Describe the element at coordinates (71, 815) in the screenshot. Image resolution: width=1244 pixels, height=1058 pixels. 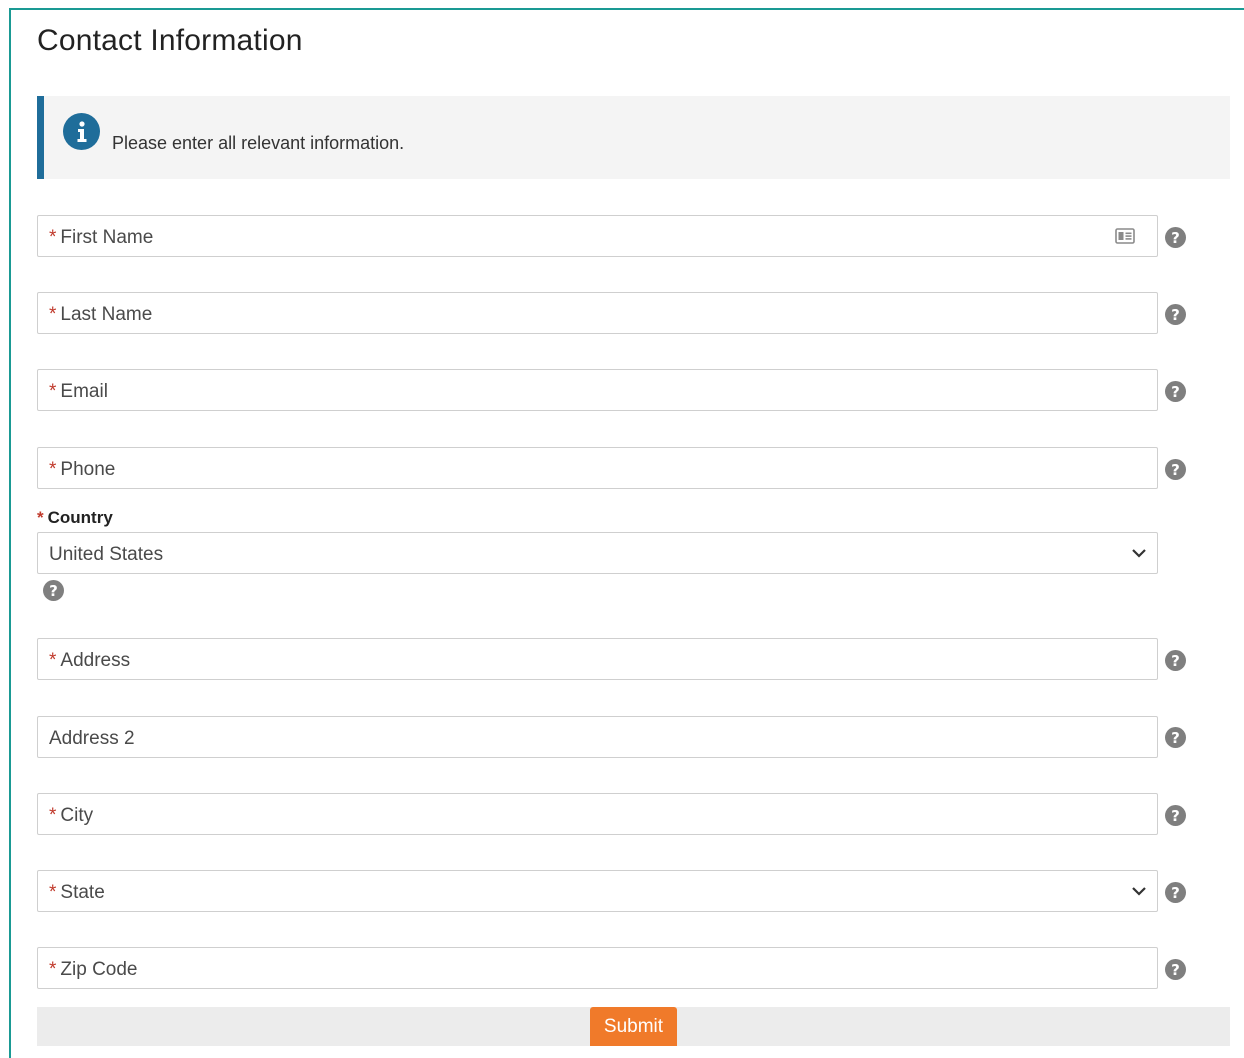
I see `city-label: * City` at that location.